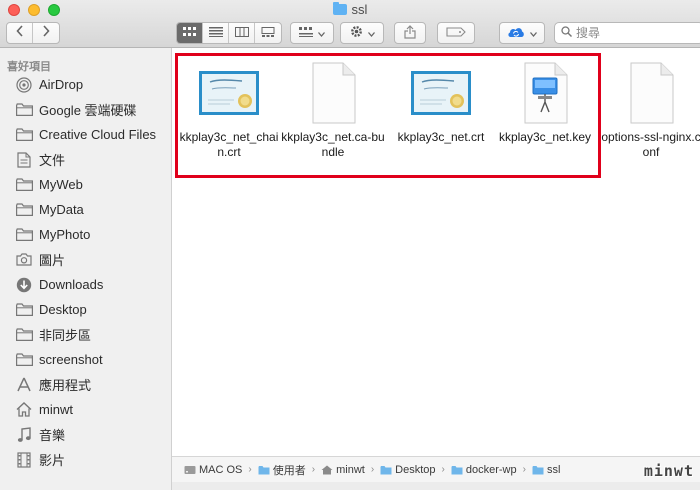 The image size is (700, 490). I want to click on share-button, so click(410, 33).